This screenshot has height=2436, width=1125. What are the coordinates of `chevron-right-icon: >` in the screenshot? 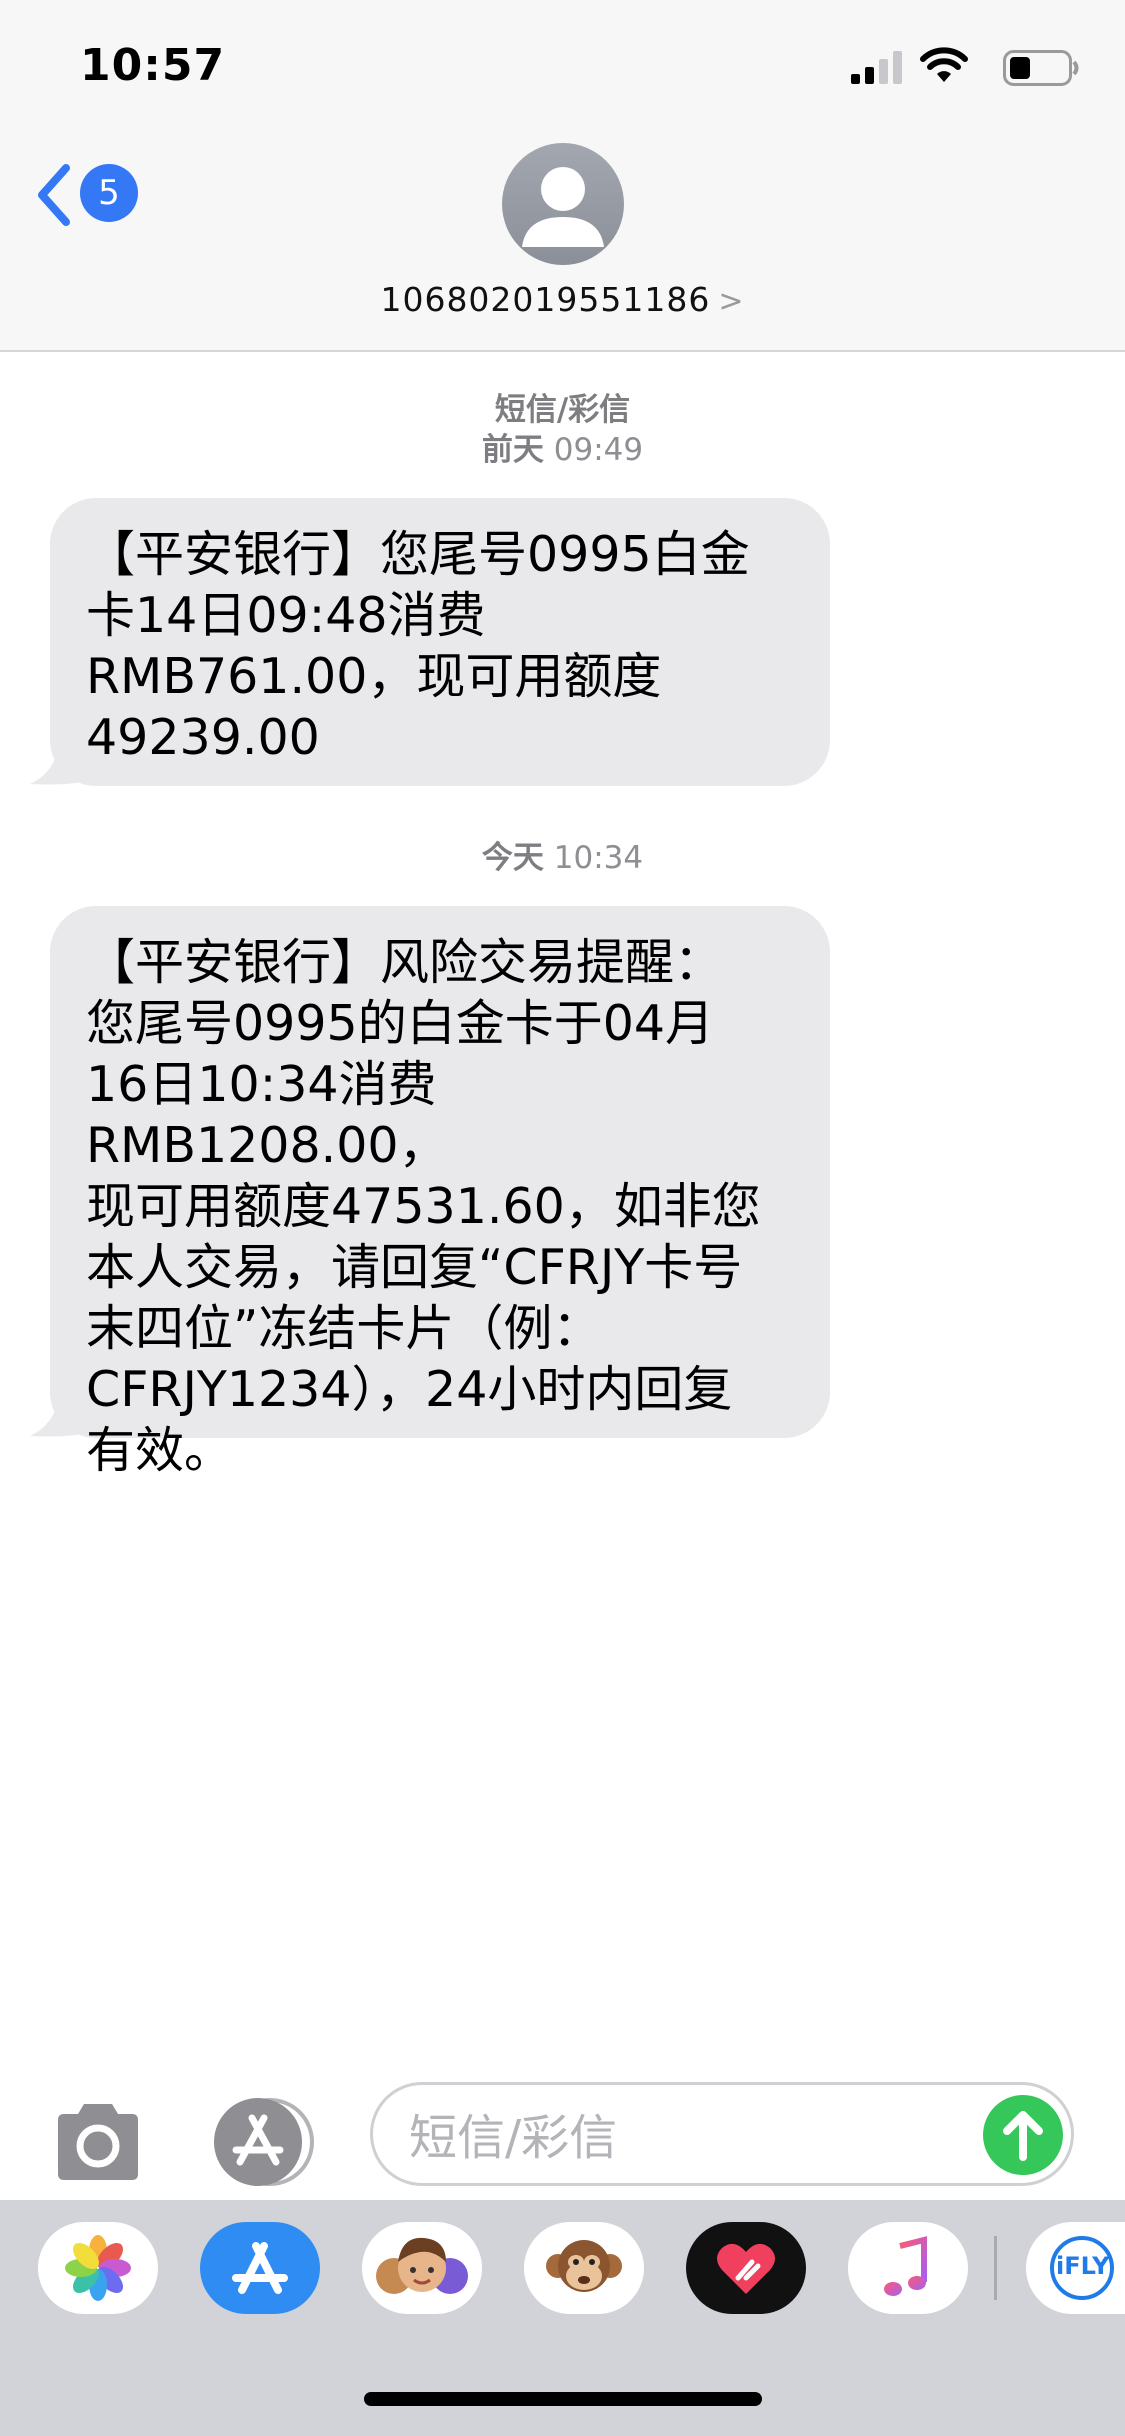 It's located at (731, 301).